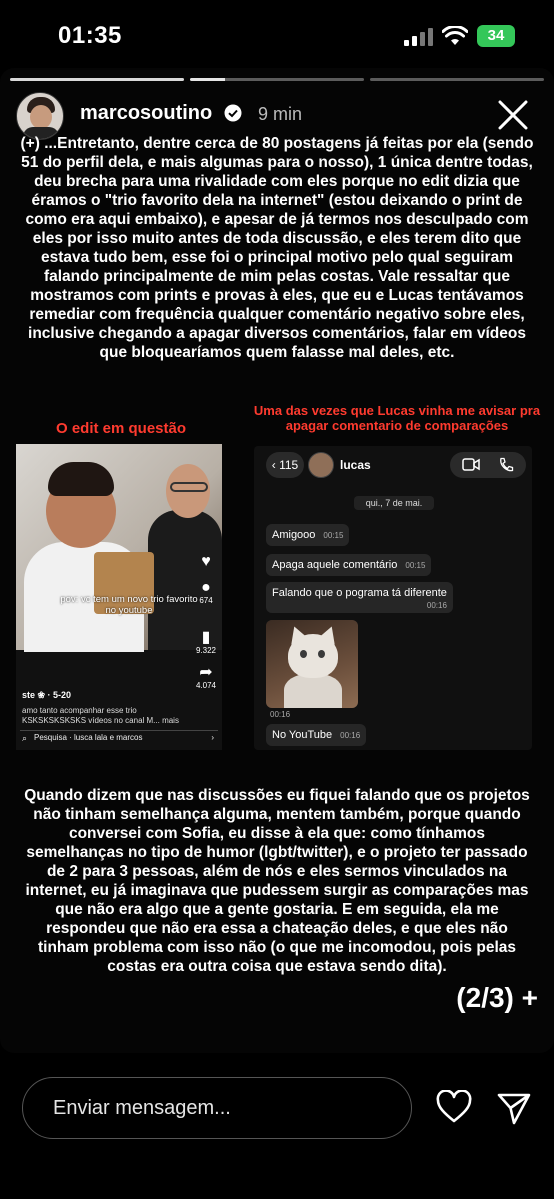 Image resolution: width=554 pixels, height=1199 pixels. Describe the element at coordinates (277, 35) in the screenshot. I see `status-bar: 01:35 34` at that location.